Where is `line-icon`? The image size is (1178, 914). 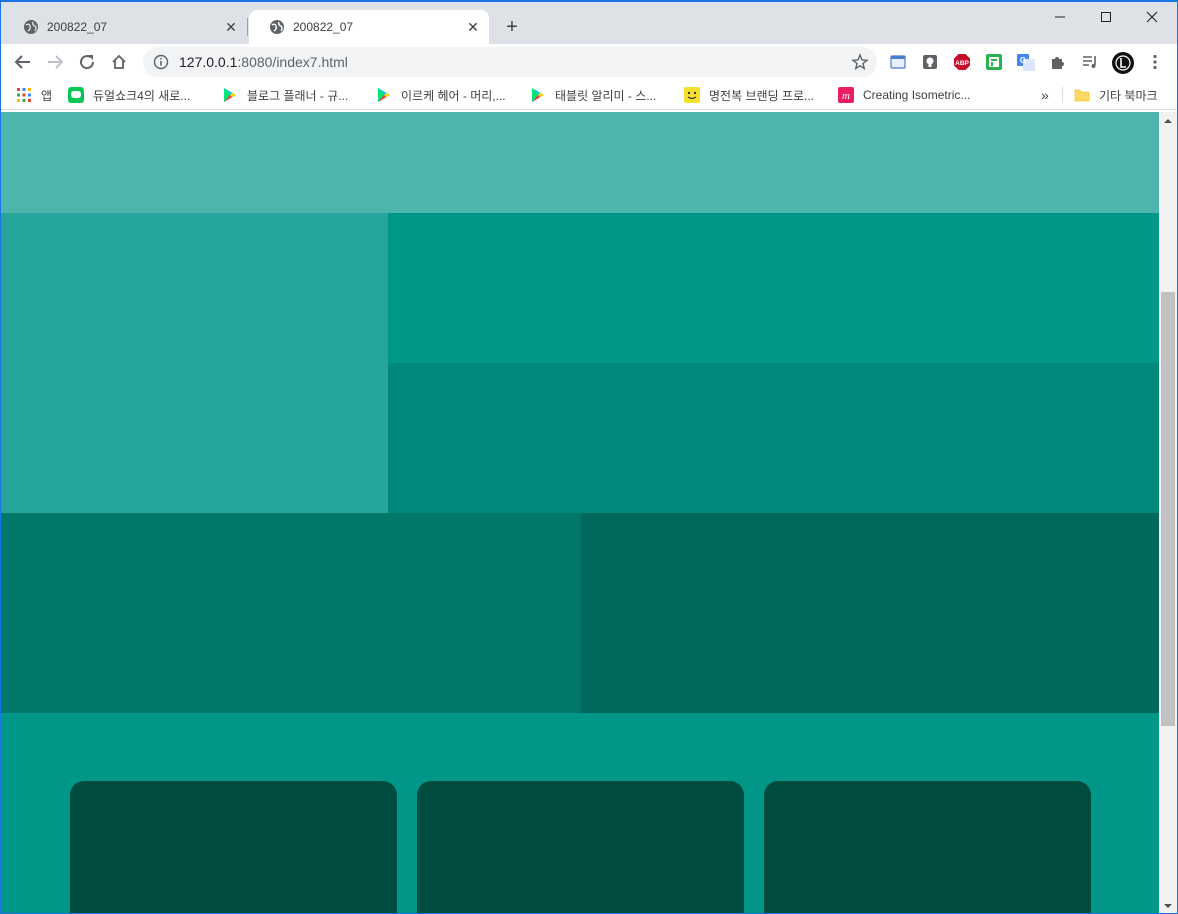
line-icon is located at coordinates (76, 95).